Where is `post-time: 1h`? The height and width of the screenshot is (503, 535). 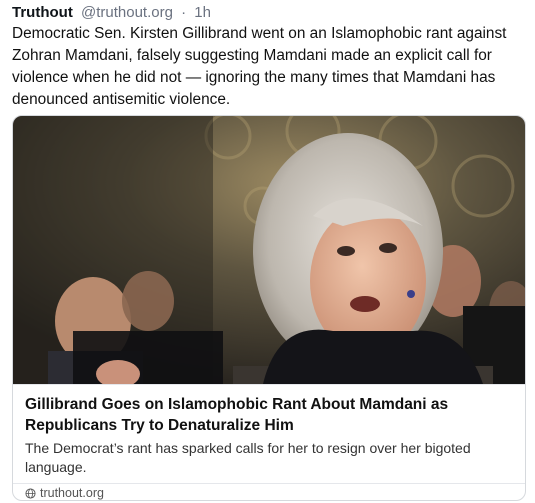
post-time: 1h is located at coordinates (202, 12).